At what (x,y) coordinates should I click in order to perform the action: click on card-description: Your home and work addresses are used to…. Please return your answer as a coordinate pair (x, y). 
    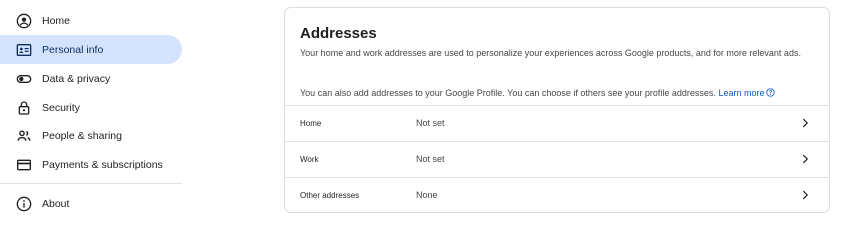
    Looking at the image, I should click on (550, 53).